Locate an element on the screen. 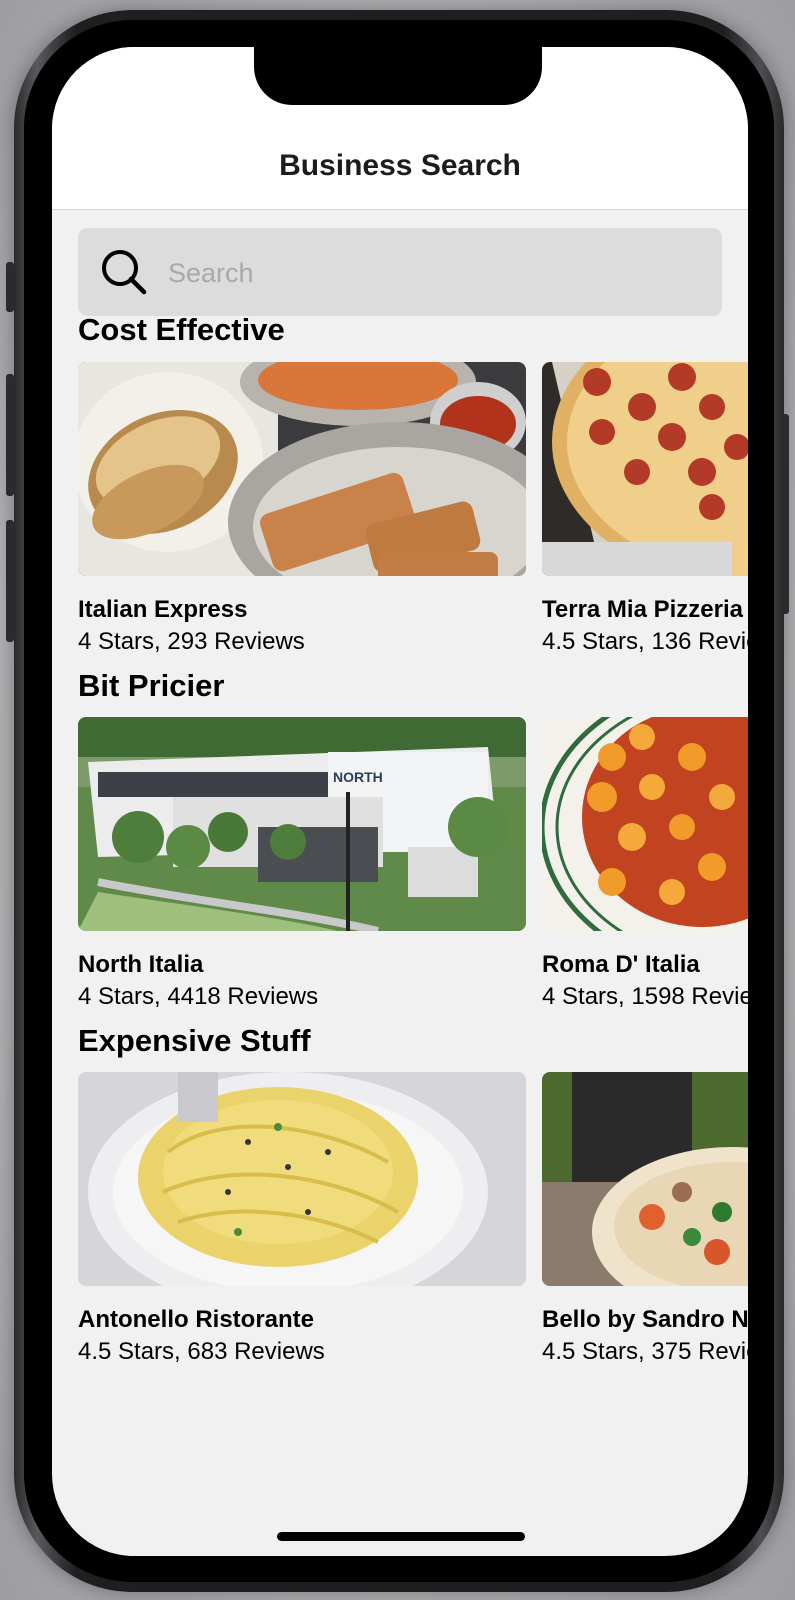 The image size is (795, 1600). power-button is located at coordinates (785, 514).